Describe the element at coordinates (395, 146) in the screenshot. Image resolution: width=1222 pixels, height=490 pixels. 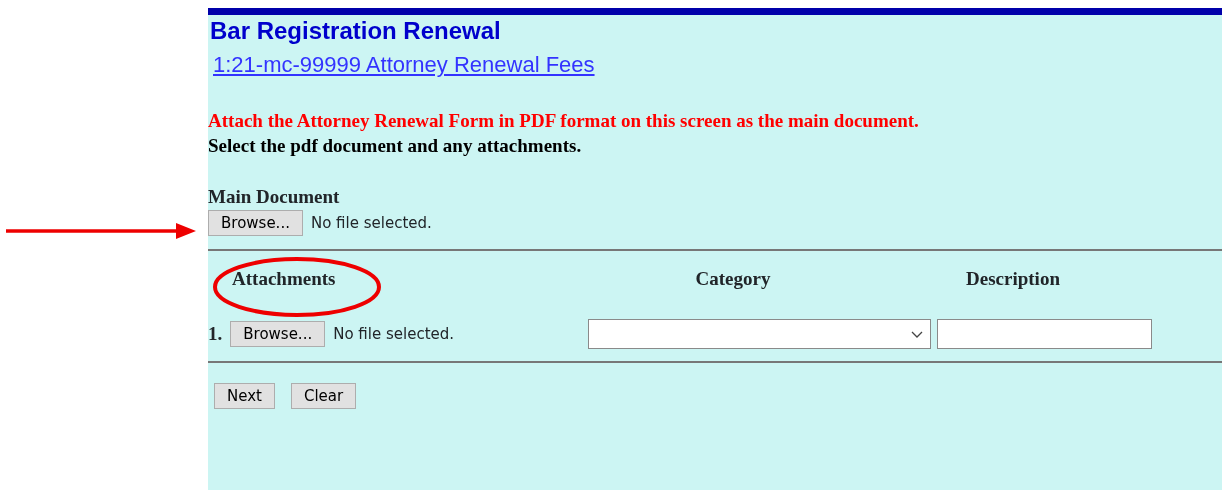
I see `instruction-text: Select the pdf document and any attachments.` at that location.